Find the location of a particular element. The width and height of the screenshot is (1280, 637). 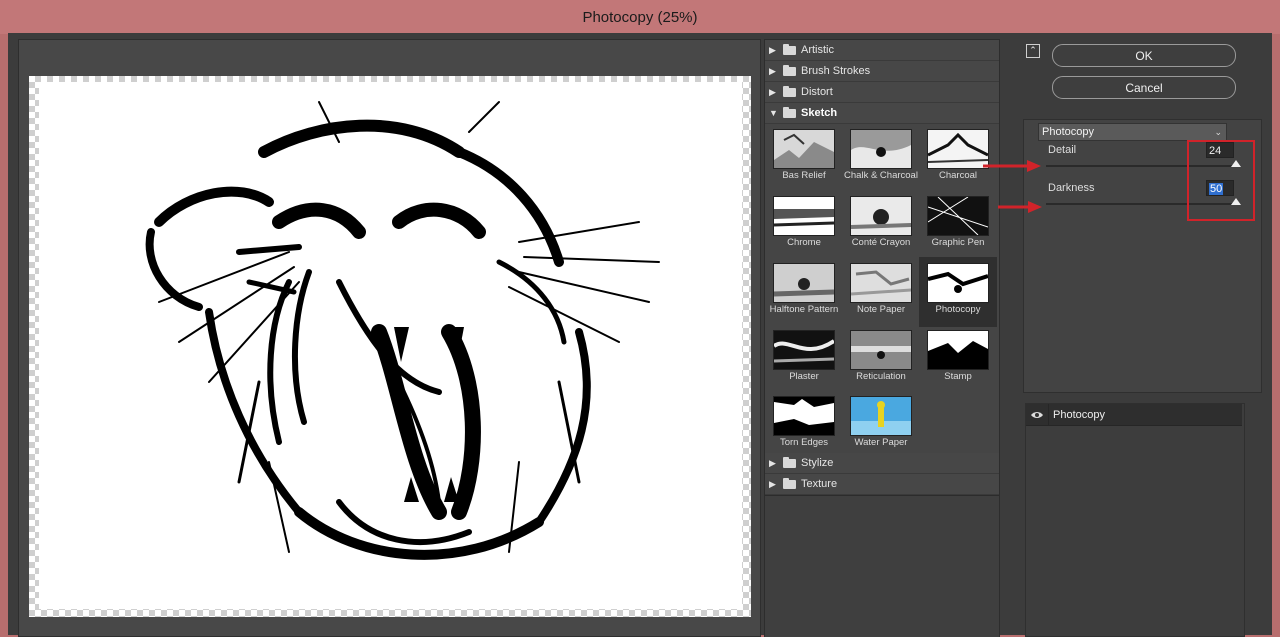

eye-icon is located at coordinates (1037, 414).